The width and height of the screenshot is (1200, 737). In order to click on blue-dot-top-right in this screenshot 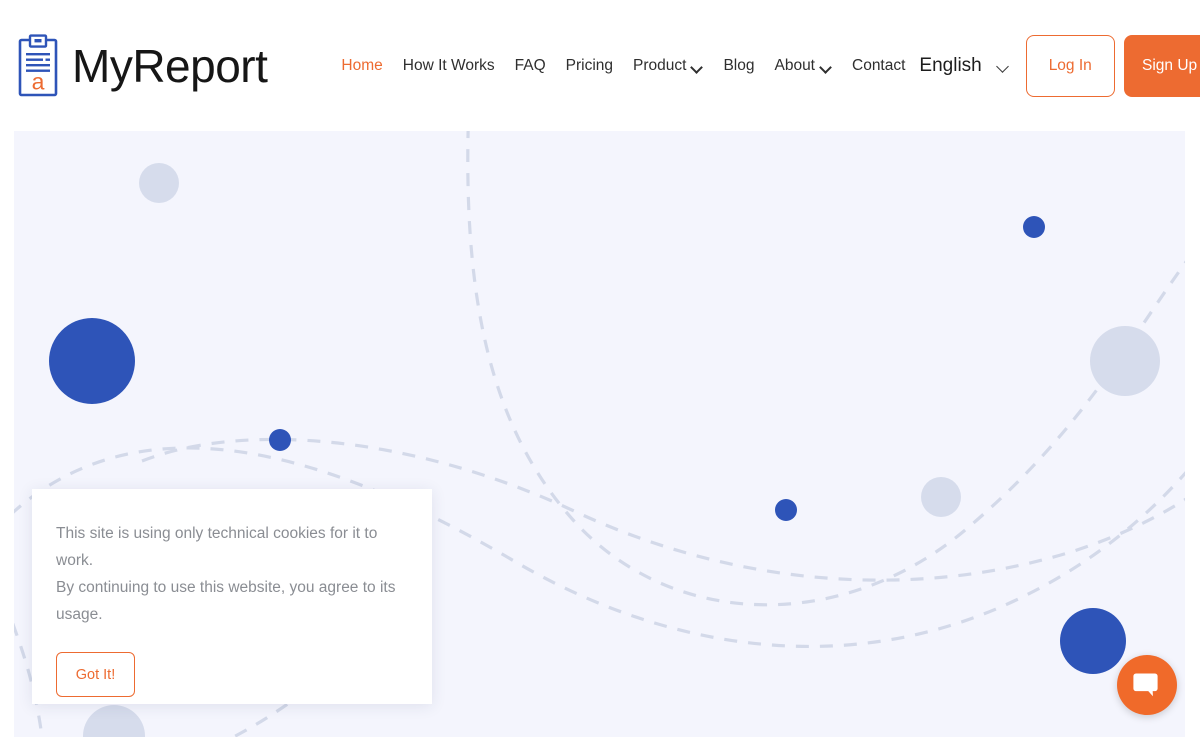, I will do `click(1034, 227)`.